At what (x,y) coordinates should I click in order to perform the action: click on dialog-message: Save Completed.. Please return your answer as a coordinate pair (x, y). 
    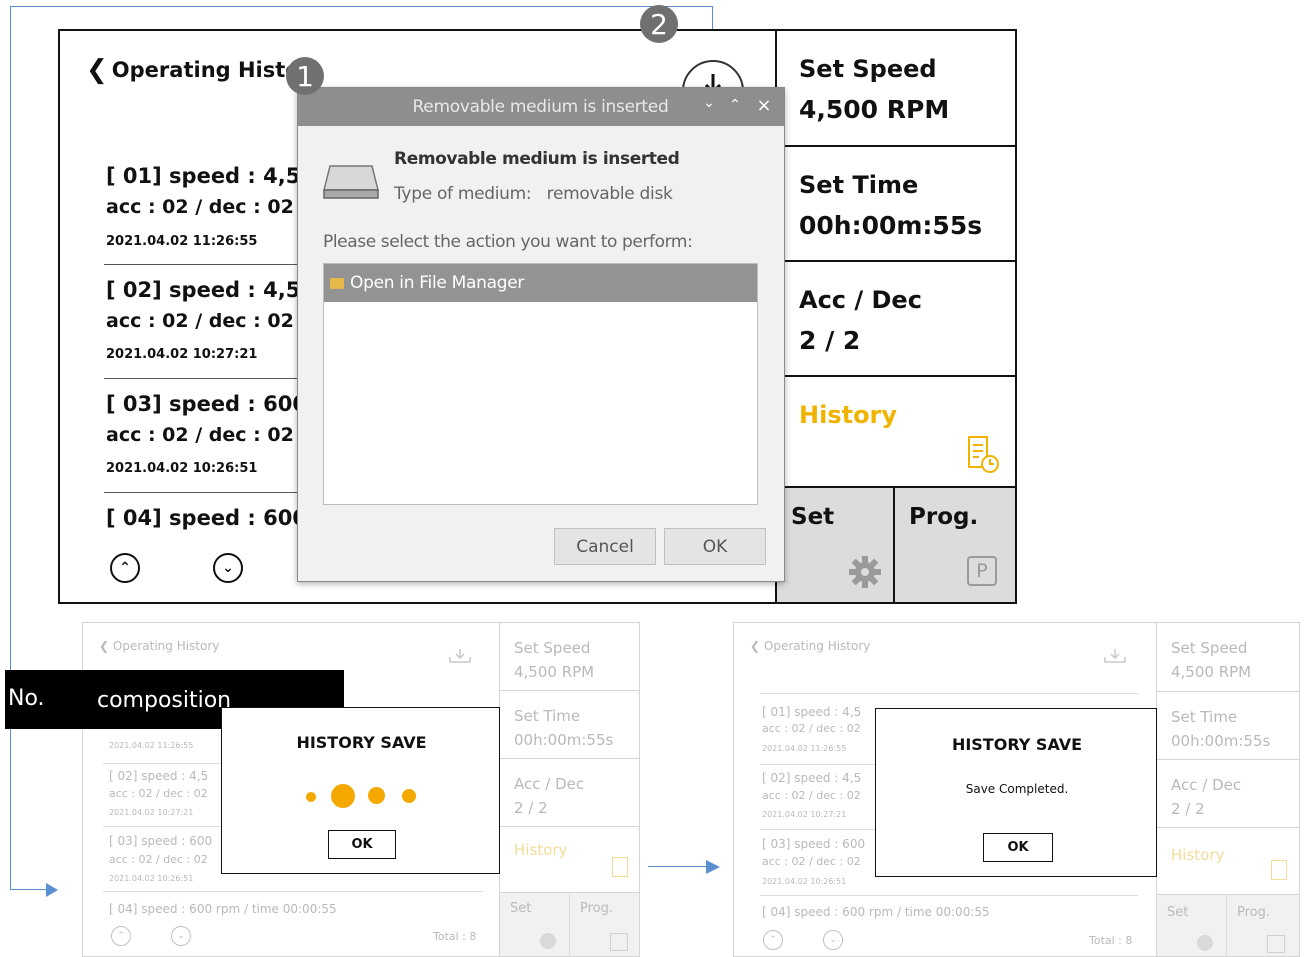
    Looking at the image, I should click on (1017, 789).